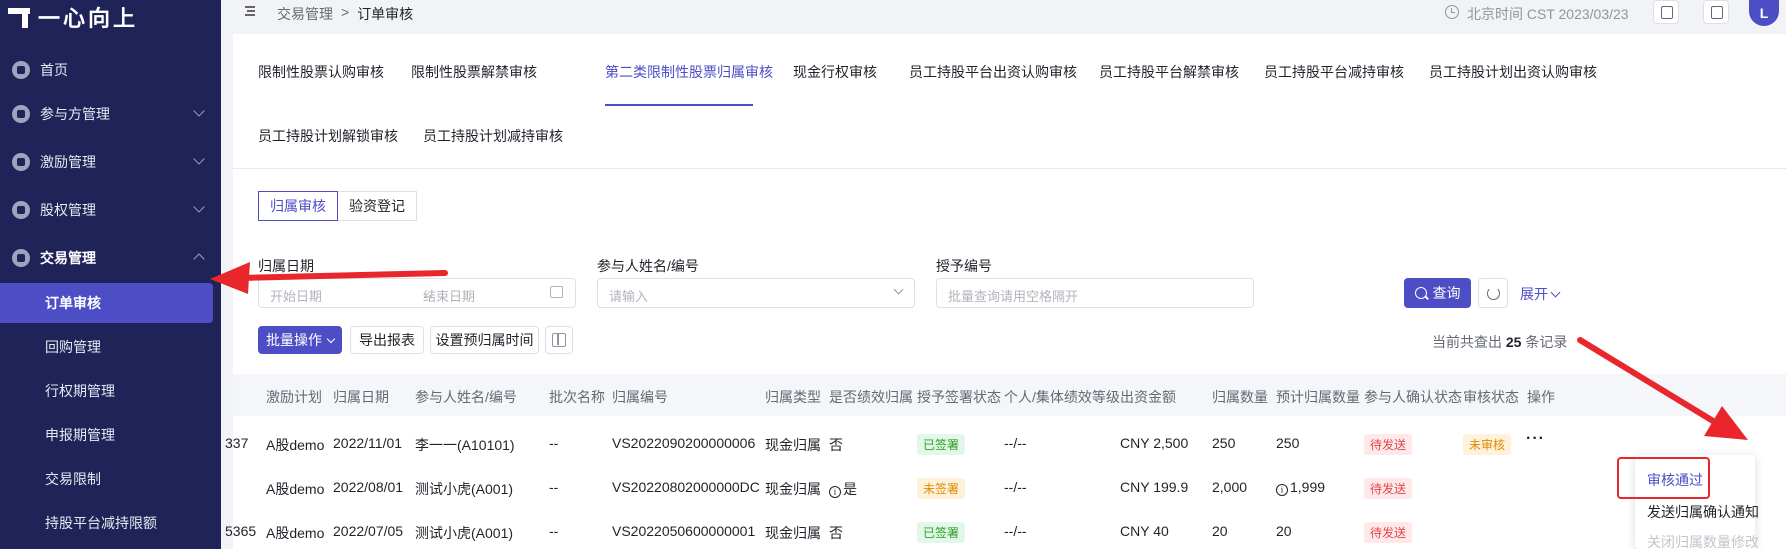  What do you see at coordinates (1541, 397) in the screenshot?
I see `column-header: 操作` at bounding box center [1541, 397].